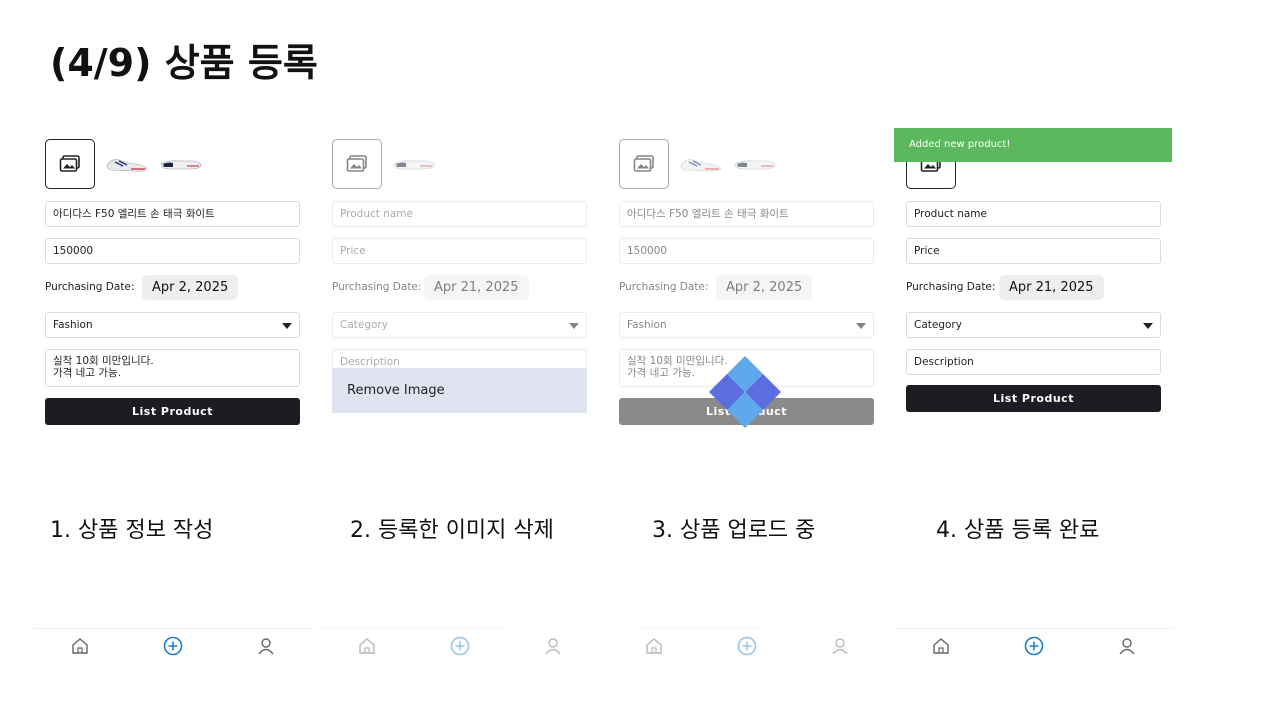  What do you see at coordinates (452, 530) in the screenshot?
I see `step-caption: 2. 등록한 이미지 삭제` at bounding box center [452, 530].